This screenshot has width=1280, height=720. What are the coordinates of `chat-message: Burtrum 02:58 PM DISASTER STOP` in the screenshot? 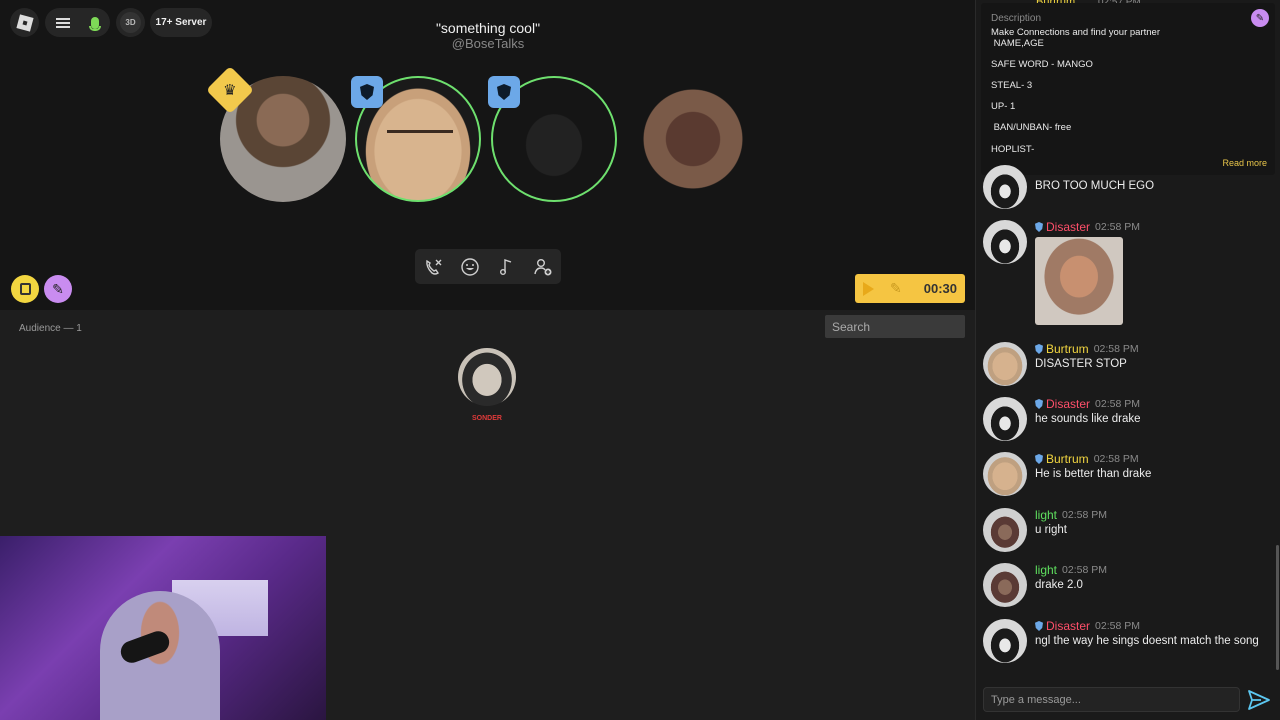 It's located at (1128, 367).